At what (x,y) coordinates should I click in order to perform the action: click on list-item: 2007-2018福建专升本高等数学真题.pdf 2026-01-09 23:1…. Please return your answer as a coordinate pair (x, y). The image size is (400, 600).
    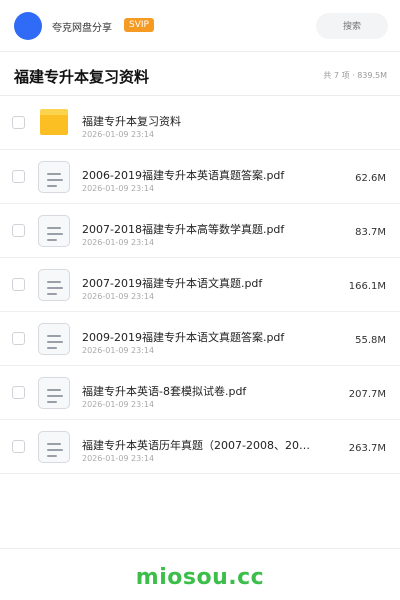
    Looking at the image, I should click on (200, 231).